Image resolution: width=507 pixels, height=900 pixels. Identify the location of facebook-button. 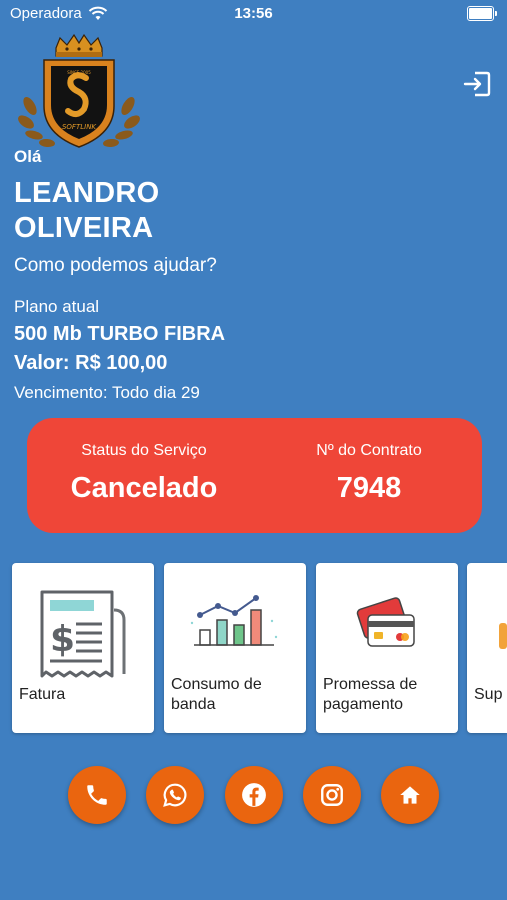
(254, 795).